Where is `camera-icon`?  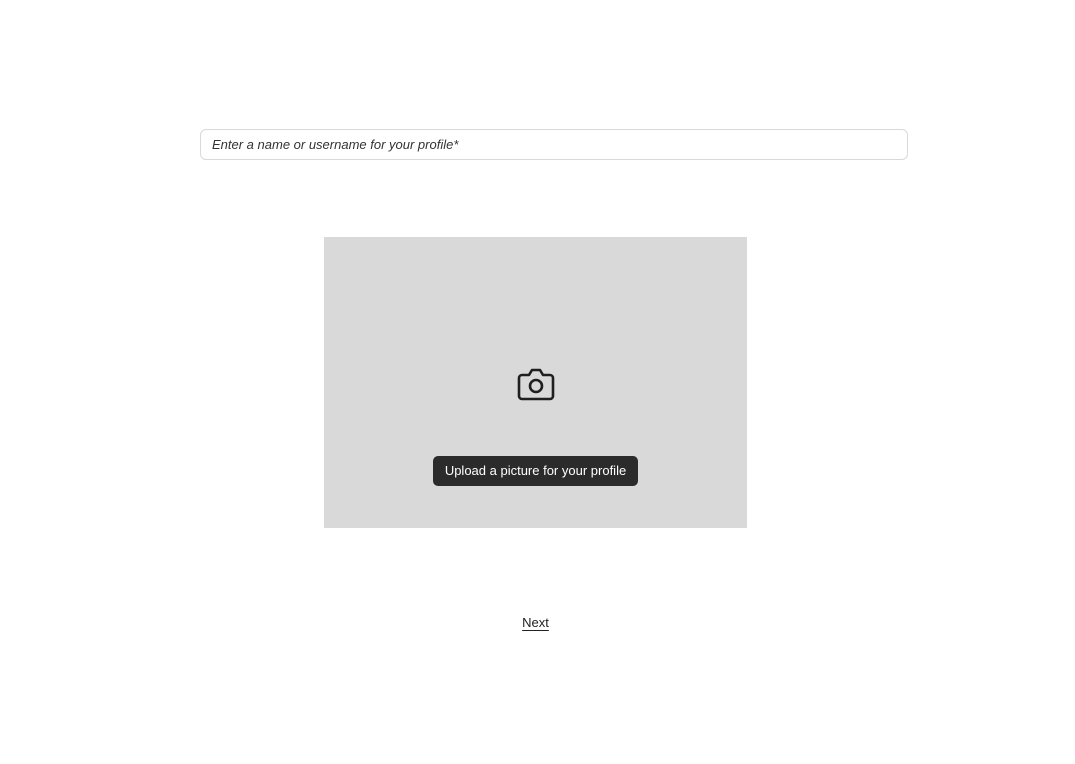
camera-icon is located at coordinates (536, 384).